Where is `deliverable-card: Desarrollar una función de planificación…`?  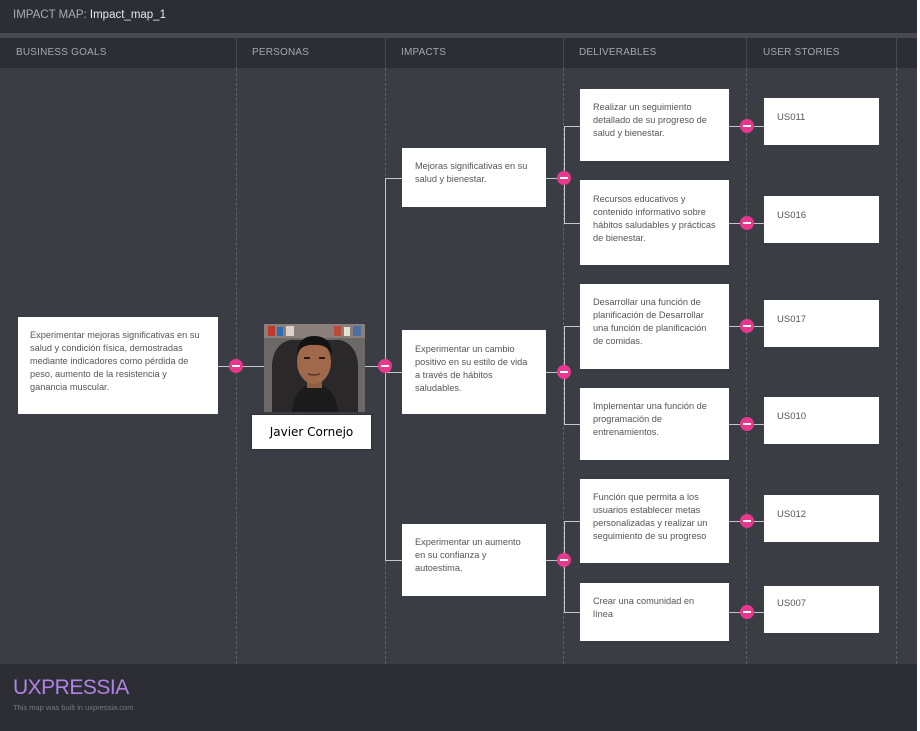
deliverable-card: Desarrollar una función de planificación… is located at coordinates (654, 326).